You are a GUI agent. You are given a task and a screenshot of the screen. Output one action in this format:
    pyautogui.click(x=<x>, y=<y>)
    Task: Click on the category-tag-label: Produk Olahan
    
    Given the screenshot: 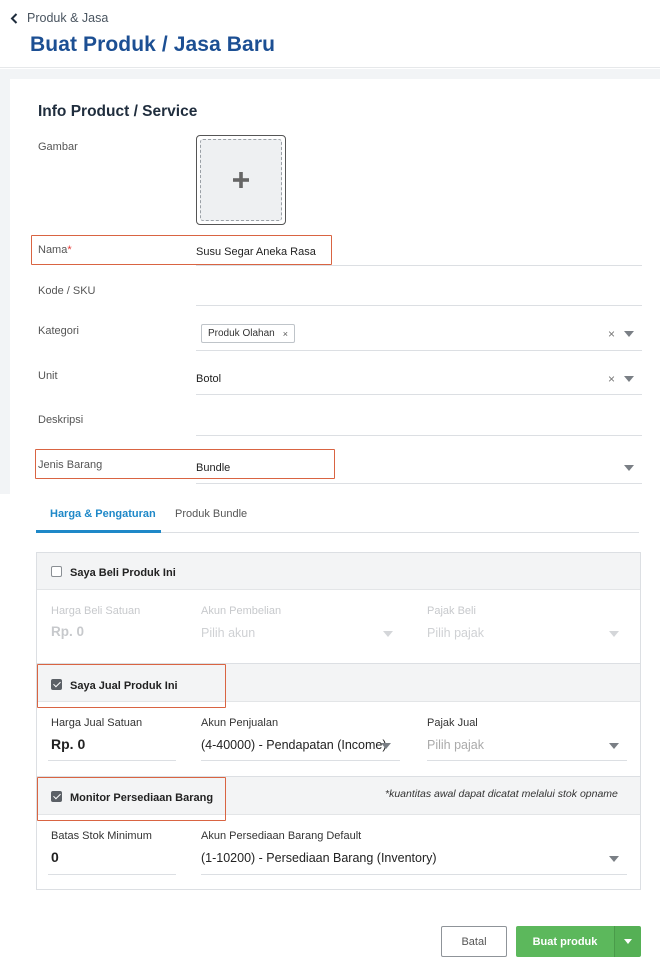 What is the action you would take?
    pyautogui.click(x=241, y=333)
    